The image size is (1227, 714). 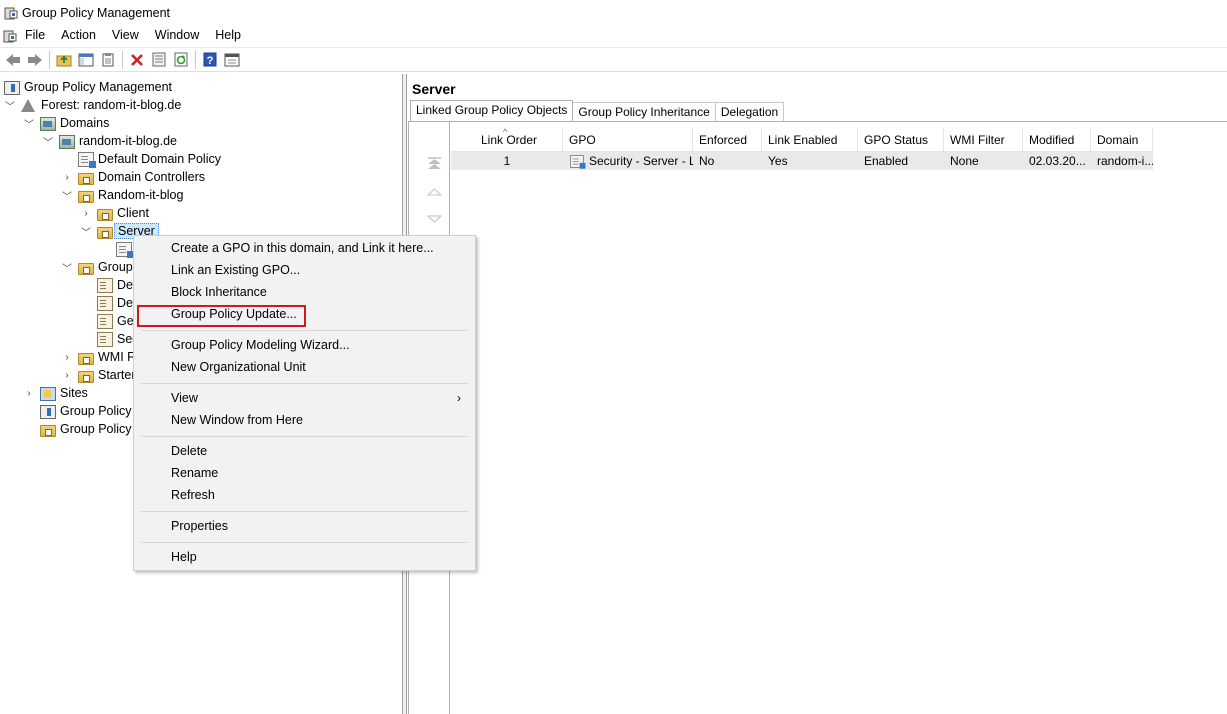 I want to click on tree-item-group-policy-objects: ﹀ Group, so click(x=97, y=267).